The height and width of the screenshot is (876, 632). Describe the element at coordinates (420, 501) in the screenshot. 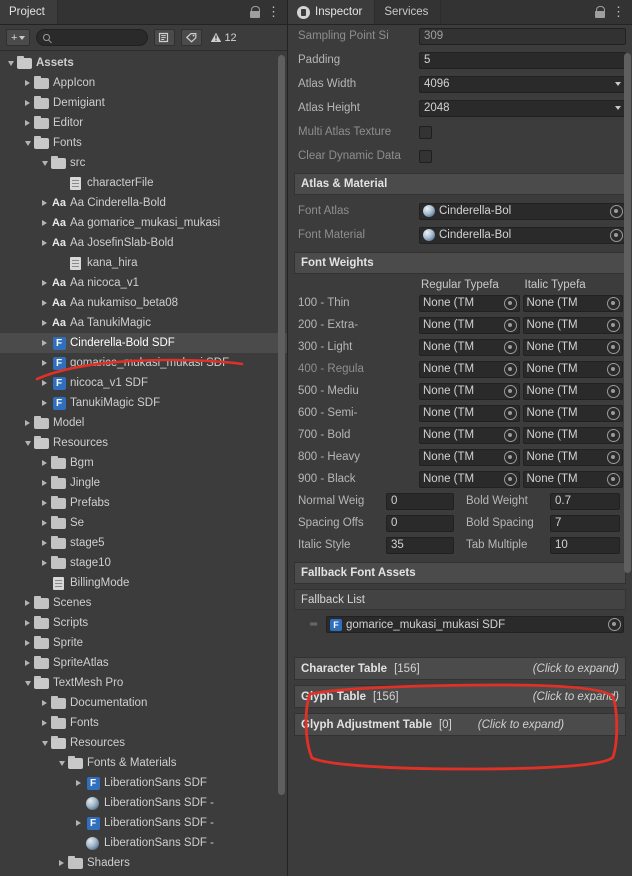

I see `field-input: 0` at that location.